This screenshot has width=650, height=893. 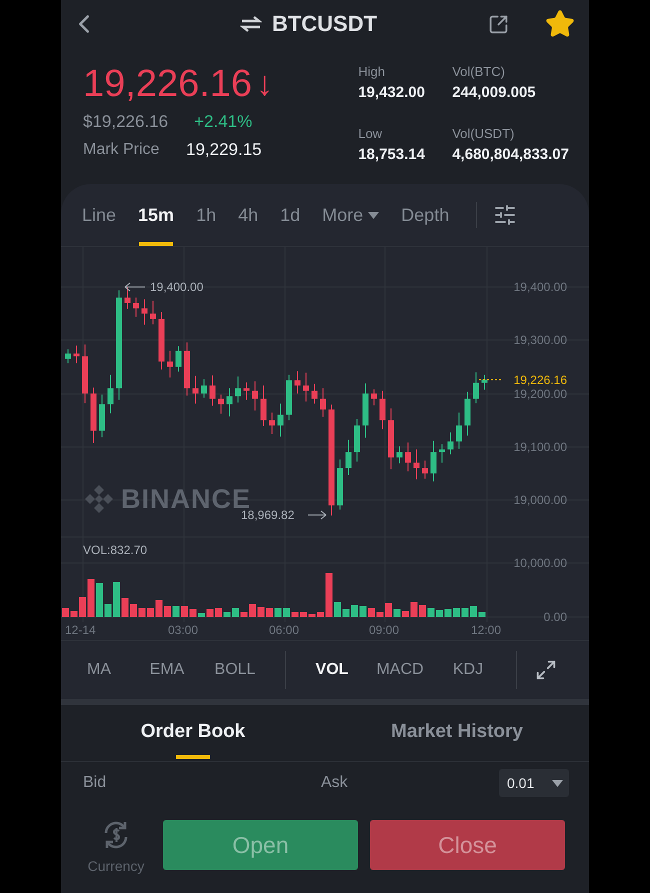 What do you see at coordinates (125, 122) in the screenshot?
I see `usd-price: $19,226.16` at bounding box center [125, 122].